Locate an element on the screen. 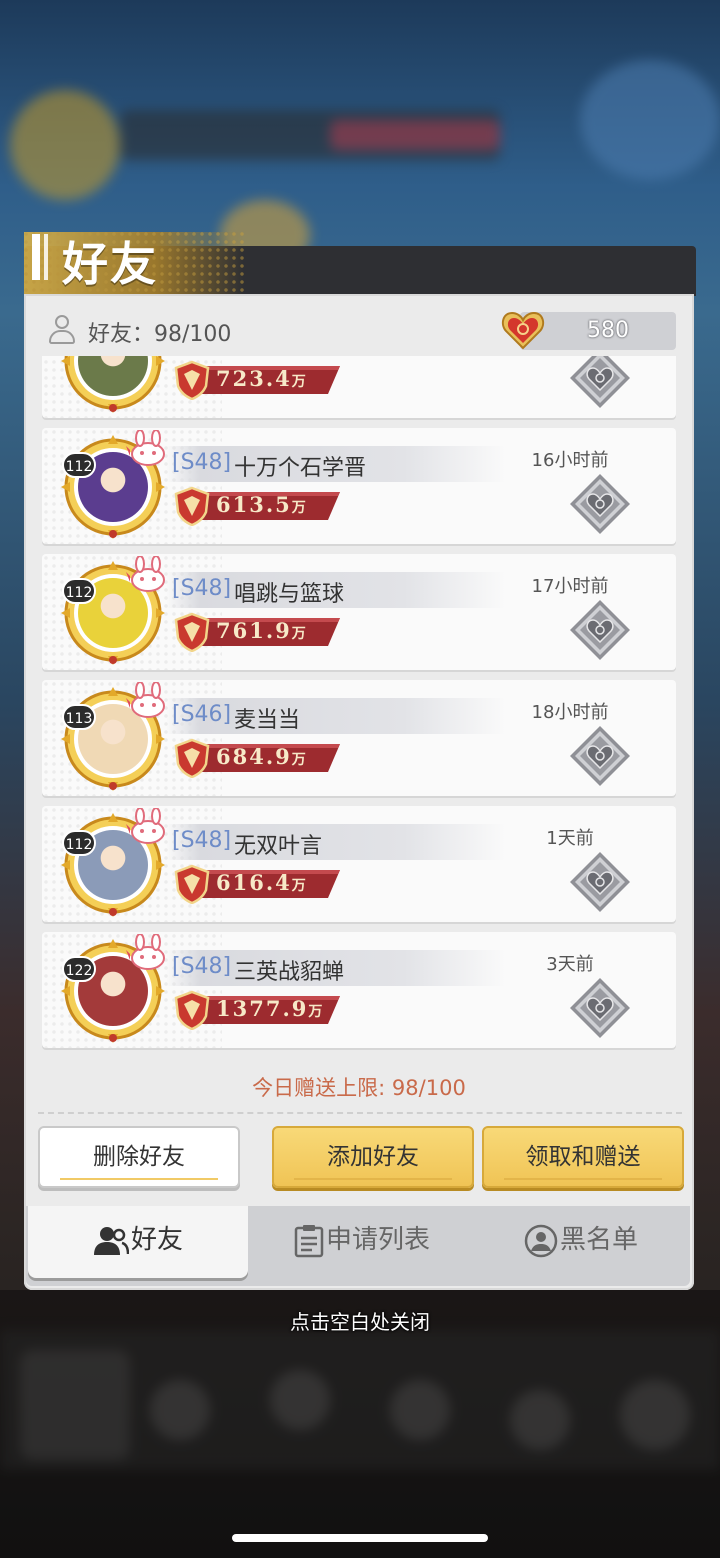 The width and height of the screenshot is (720, 1558). friend-row: 113 [S46] 麦当当 684.9万 18小时前 is located at coordinates (359, 738).